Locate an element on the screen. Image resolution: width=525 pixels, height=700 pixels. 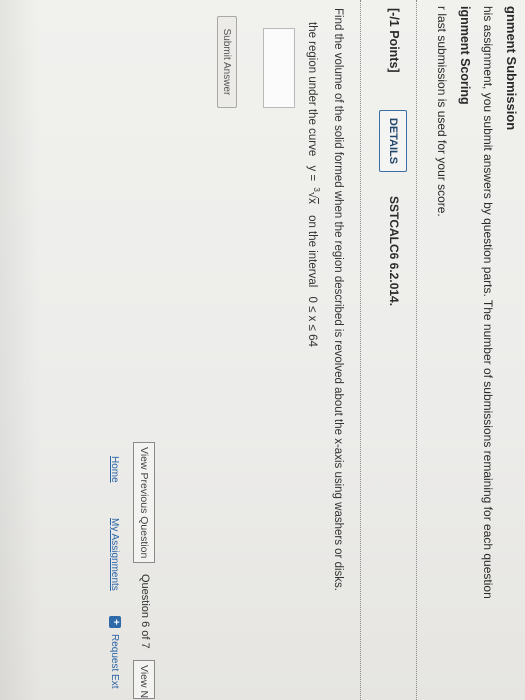
question-code: SSTCALC6 6.2.014. is located at coordinates (394, 251).